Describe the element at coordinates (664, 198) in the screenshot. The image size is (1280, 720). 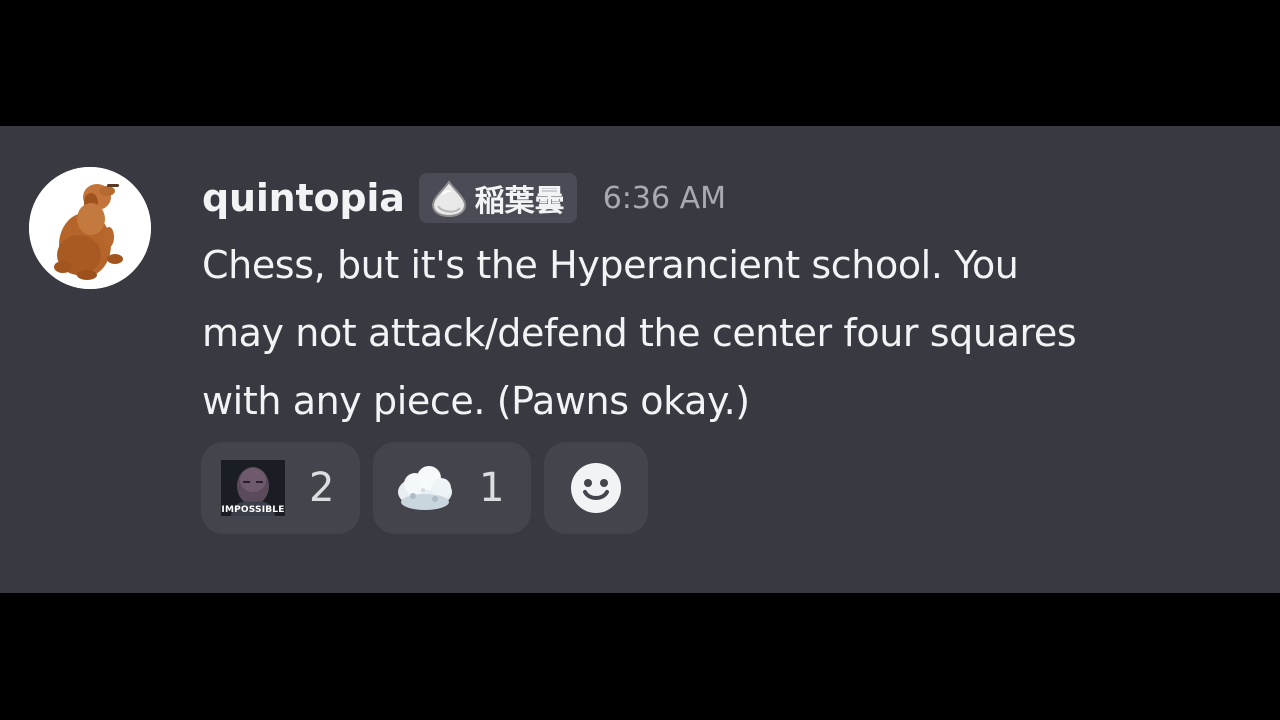
I see `timestamp: 6:36 AM` at that location.